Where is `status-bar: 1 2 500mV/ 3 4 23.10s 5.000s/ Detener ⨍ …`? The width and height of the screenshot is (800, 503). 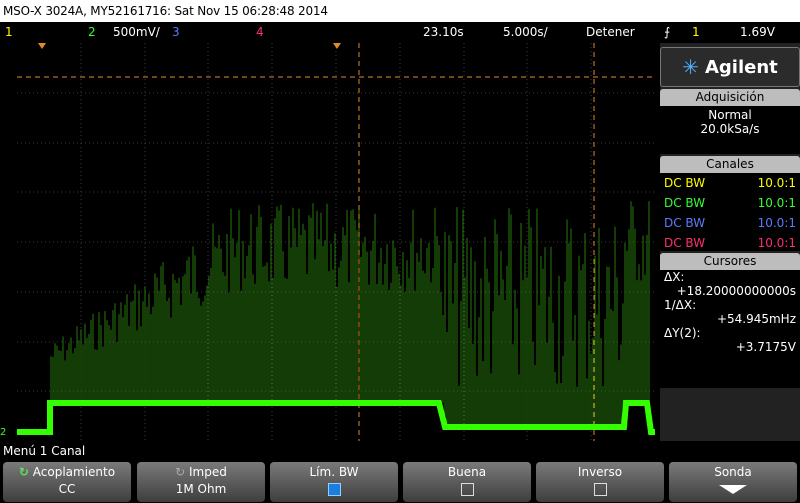 status-bar: 1 2 500mV/ 3 4 23.10s 5.000s/ Detener ⨍ … is located at coordinates (400, 32).